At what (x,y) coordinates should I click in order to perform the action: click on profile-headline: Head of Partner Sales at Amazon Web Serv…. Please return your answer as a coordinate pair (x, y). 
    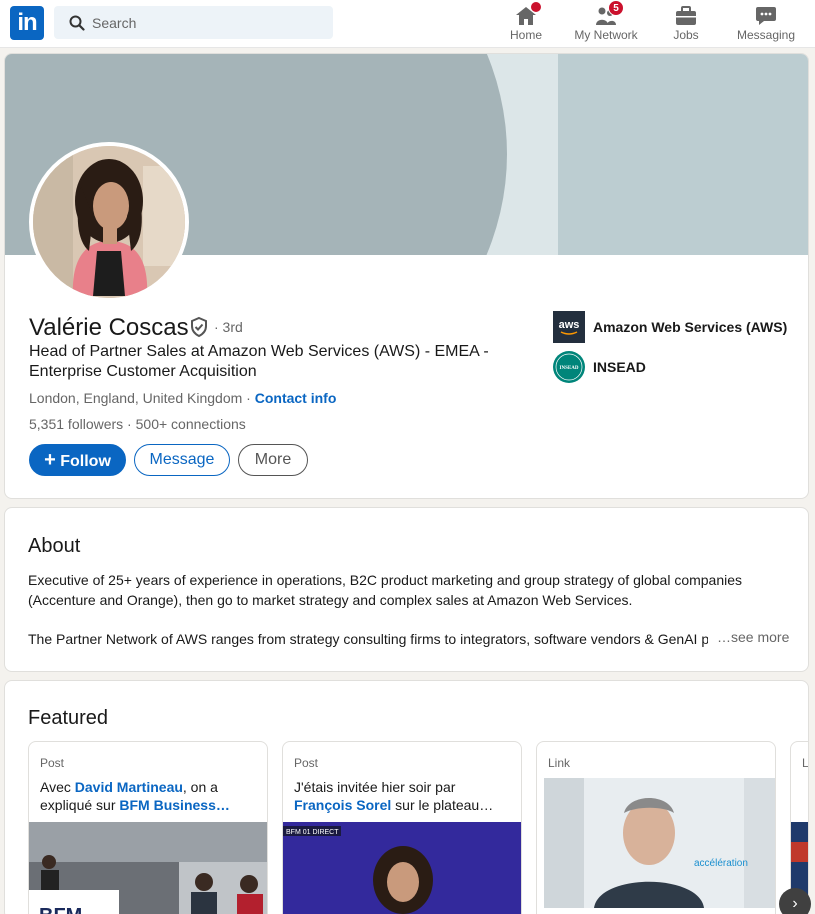
    Looking at the image, I should click on (259, 361).